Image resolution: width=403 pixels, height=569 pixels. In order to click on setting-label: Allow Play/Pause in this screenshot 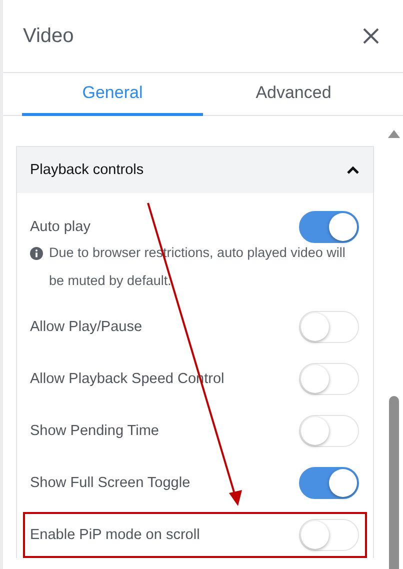, I will do `click(86, 327)`.